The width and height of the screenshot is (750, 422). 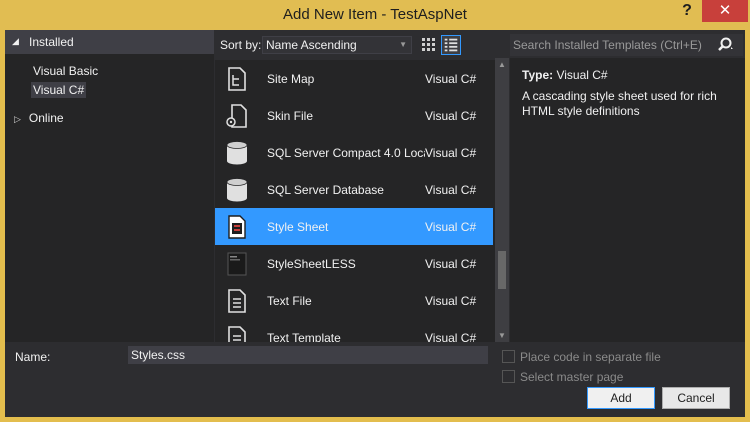 I want to click on search-box: Search Installed Templates (Ctrl+E), so click(x=626, y=45).